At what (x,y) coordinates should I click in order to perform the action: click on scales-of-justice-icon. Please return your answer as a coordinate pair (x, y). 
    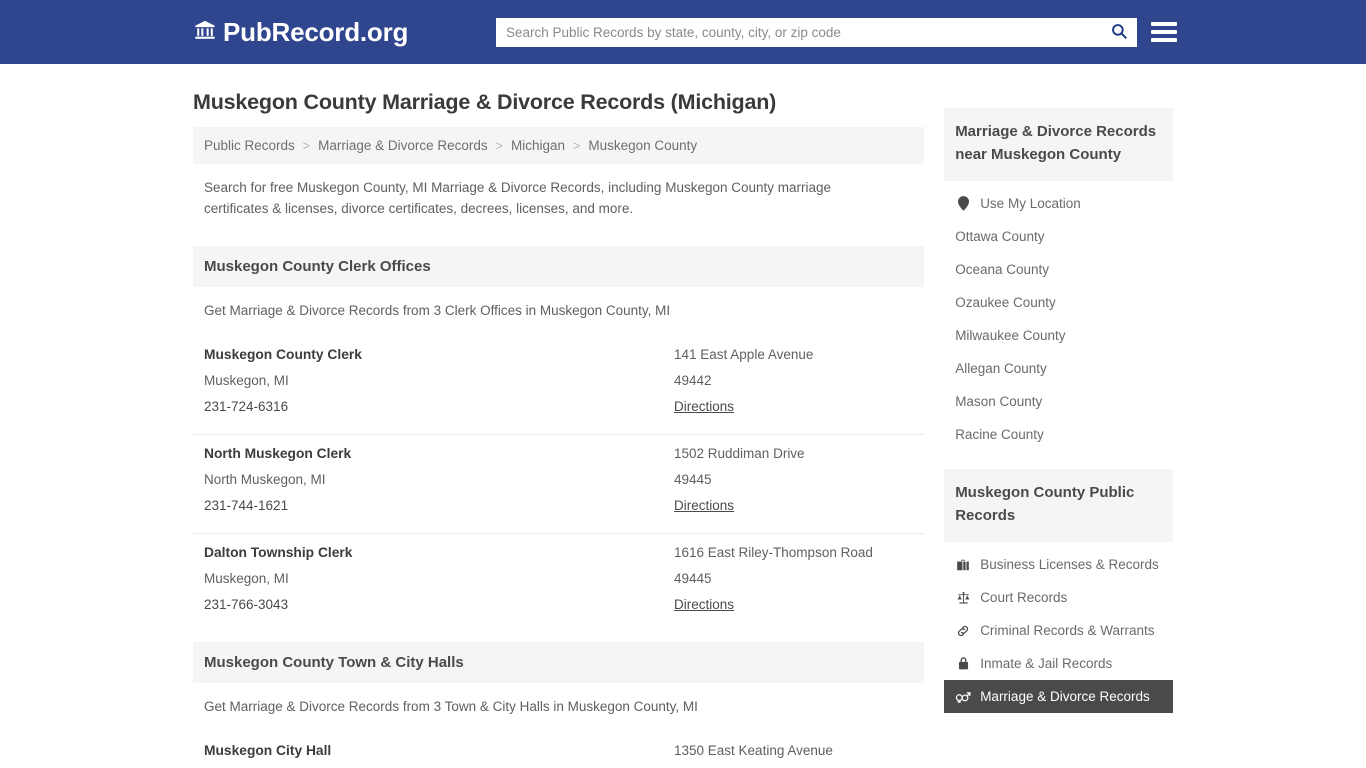
    Looking at the image, I should click on (963, 598).